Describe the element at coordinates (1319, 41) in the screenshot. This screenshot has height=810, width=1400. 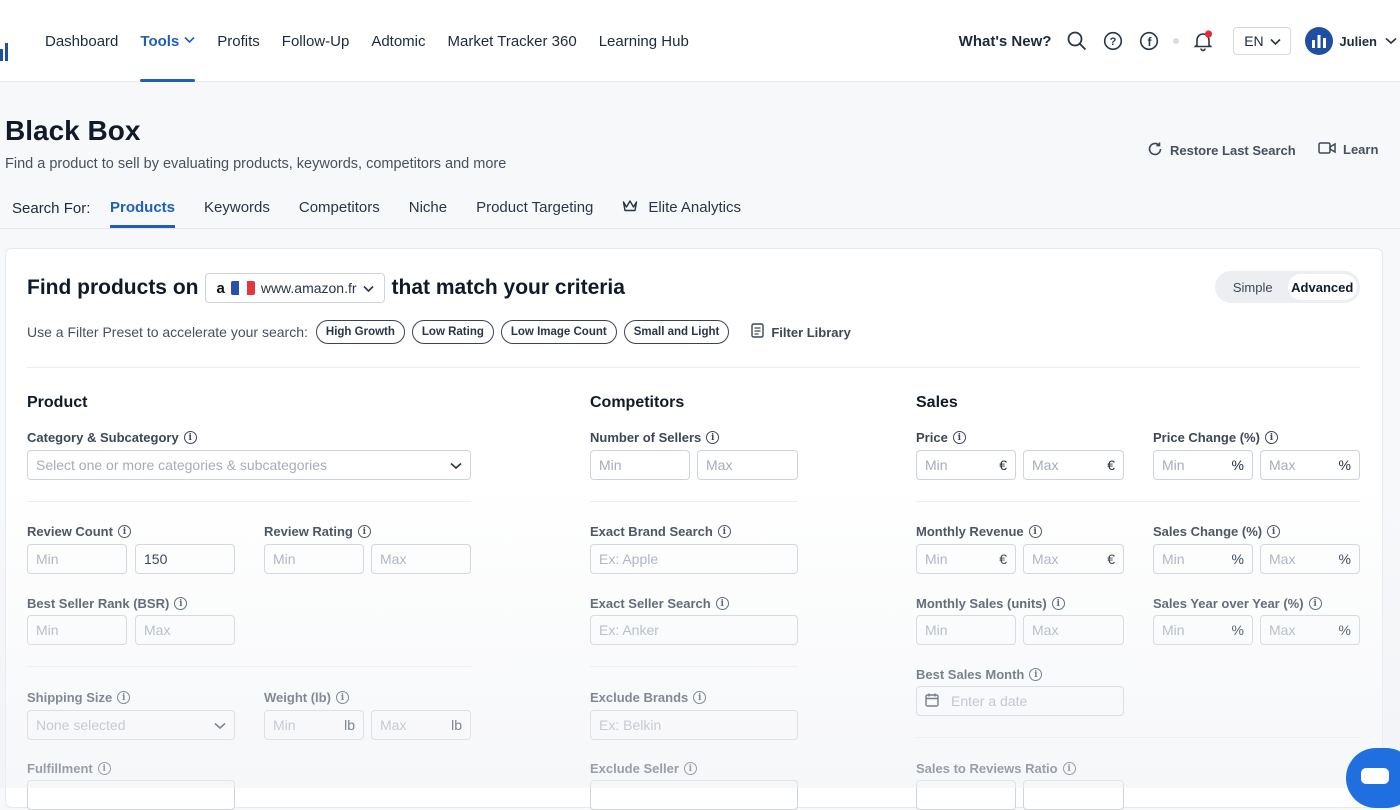
I see `avatar` at that location.